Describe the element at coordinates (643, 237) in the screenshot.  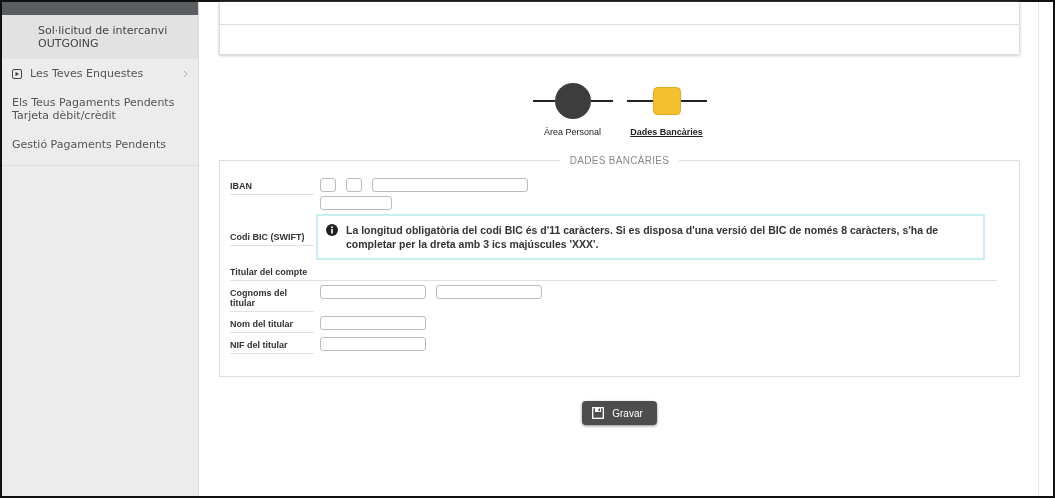
I see `info-text: La longitud obligatòria del codi BIC és d'11 caràcters. Si es disposa d'una versió del BIC de només 8 caràcters, s'ha de completar per la dreta amb 3 ics majúscules 'XXX'.` at that location.